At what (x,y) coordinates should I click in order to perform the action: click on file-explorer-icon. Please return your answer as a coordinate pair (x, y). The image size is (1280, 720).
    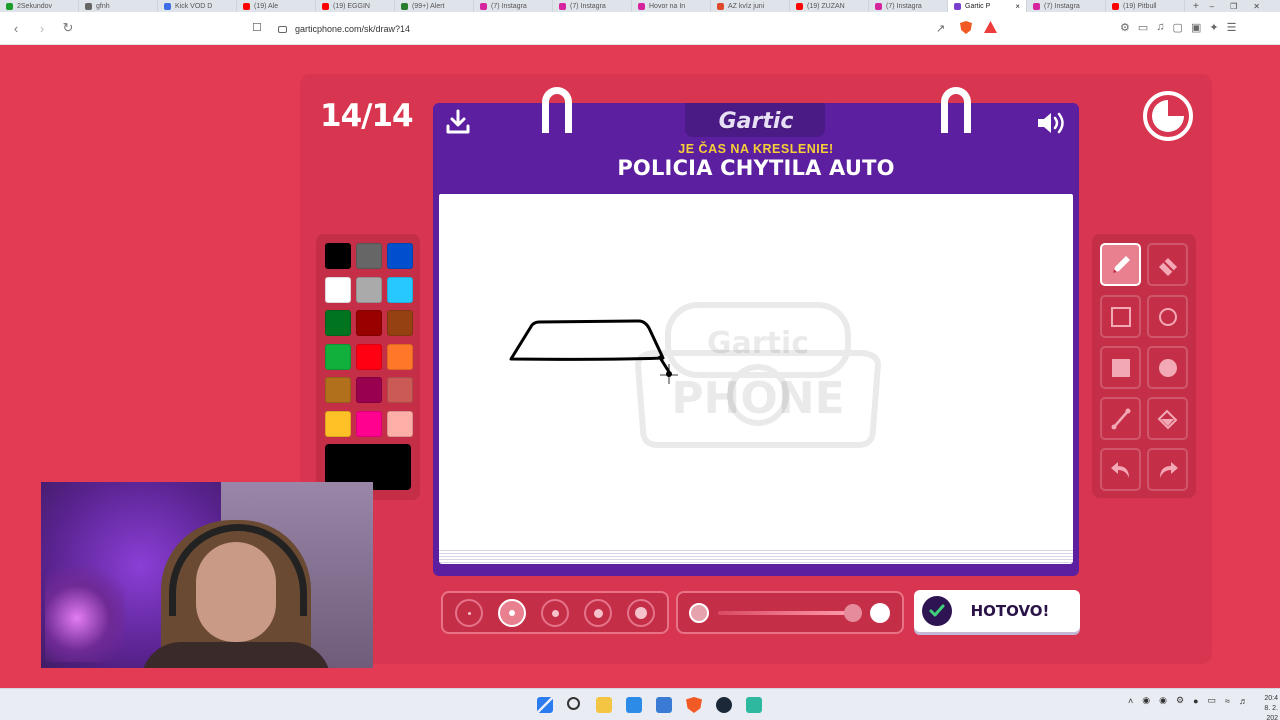
    Looking at the image, I should click on (604, 705).